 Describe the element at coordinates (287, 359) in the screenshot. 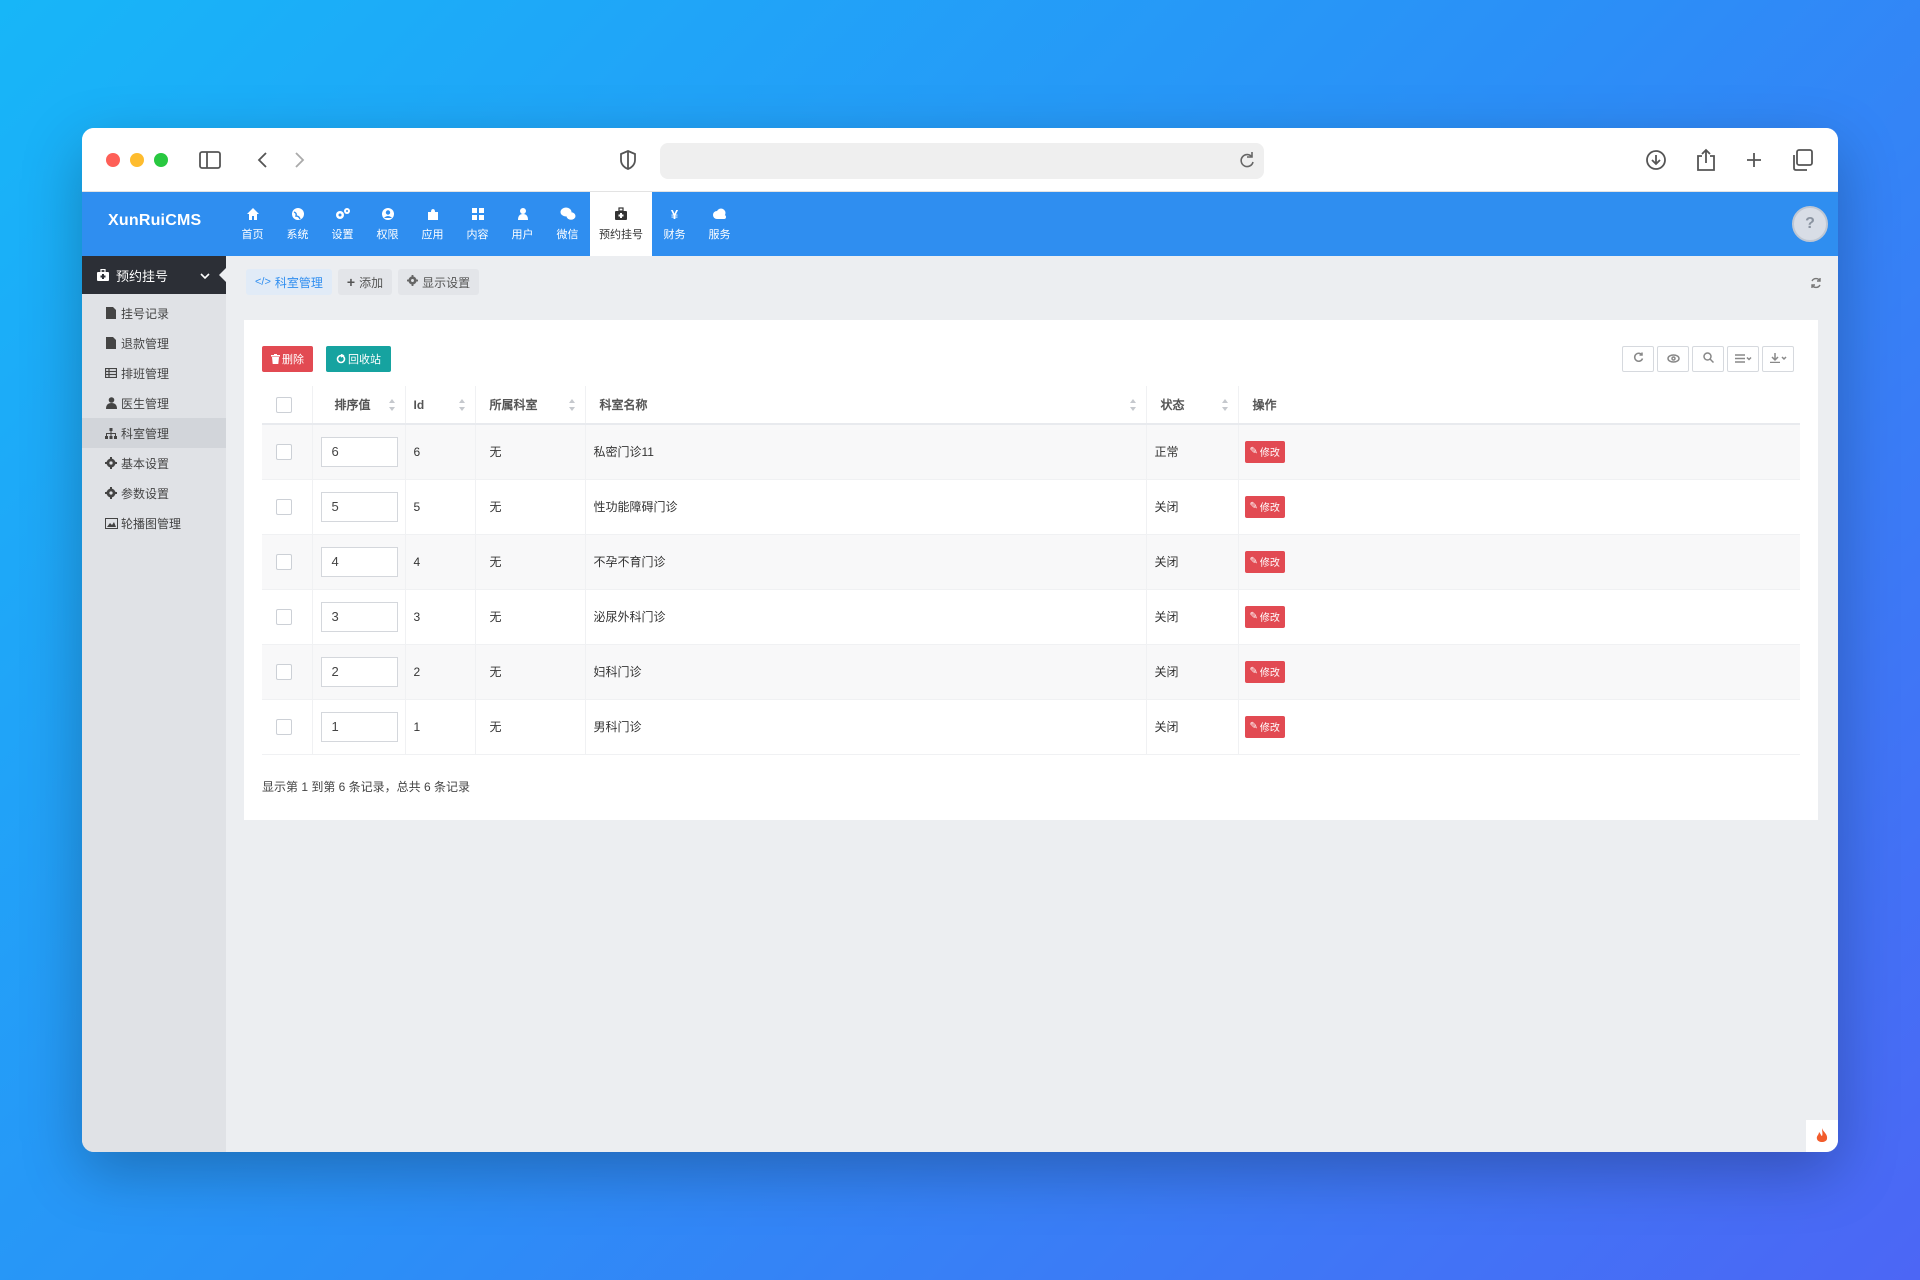

I see `delete-button: 删除` at that location.